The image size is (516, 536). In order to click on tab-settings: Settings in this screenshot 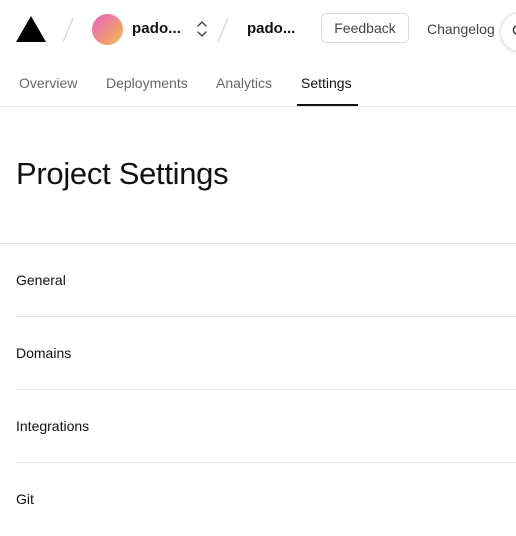, I will do `click(326, 83)`.